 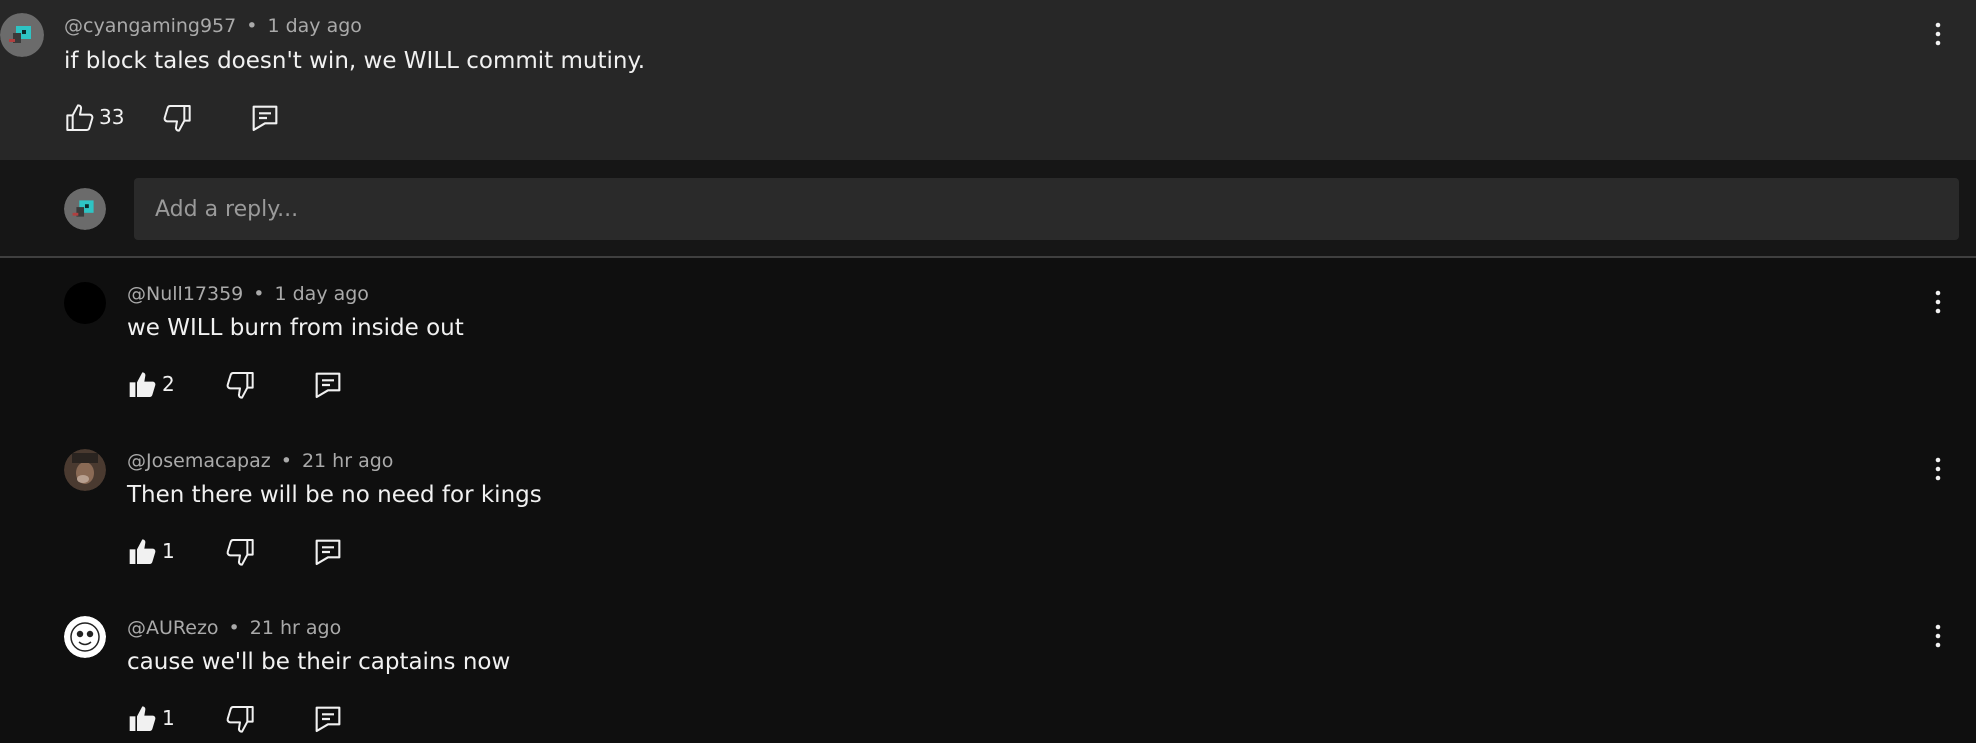 I want to click on current-user-avatar, so click(x=85, y=209).